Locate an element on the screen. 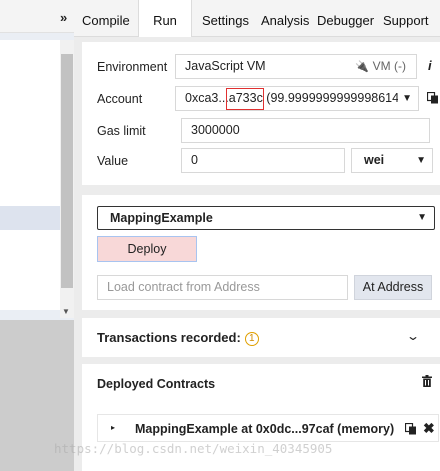  account-label: Account is located at coordinates (120, 99).